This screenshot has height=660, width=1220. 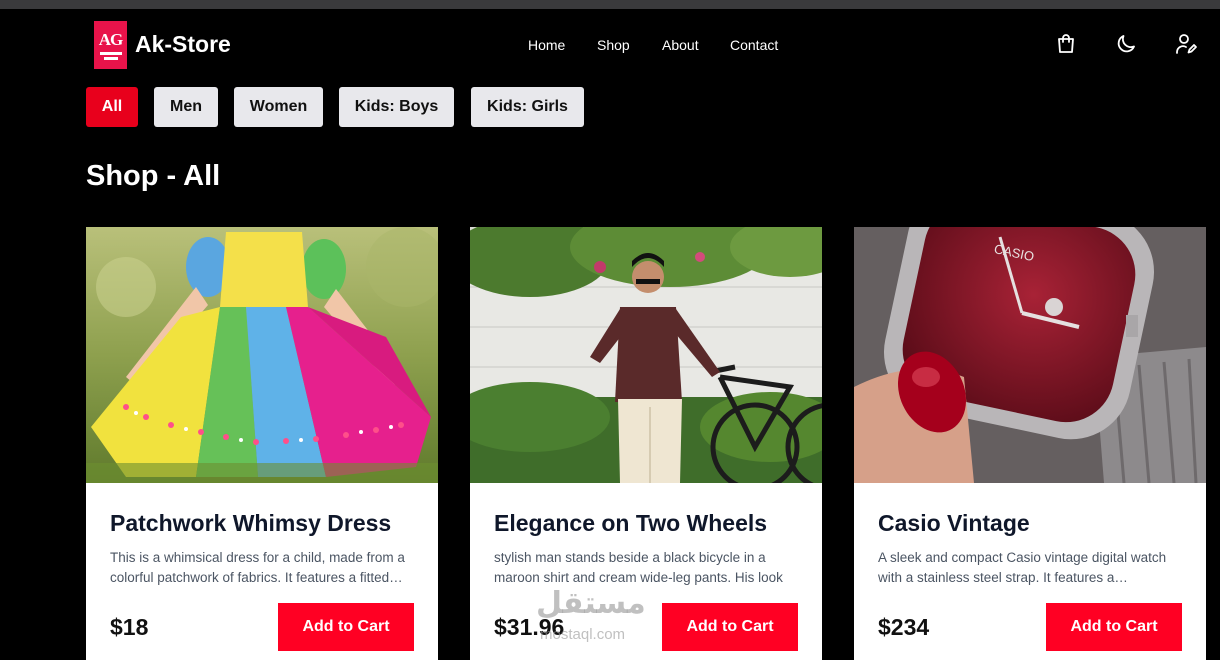 What do you see at coordinates (112, 107) in the screenshot?
I see `filter-all-button: All` at bounding box center [112, 107].